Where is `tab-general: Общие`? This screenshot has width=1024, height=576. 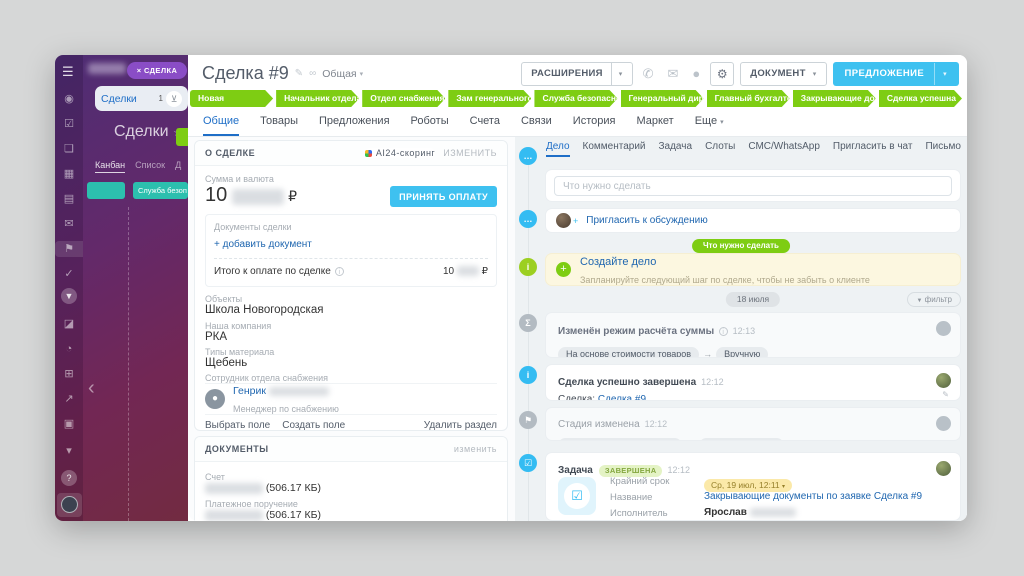 tab-general: Общие is located at coordinates (221, 125).